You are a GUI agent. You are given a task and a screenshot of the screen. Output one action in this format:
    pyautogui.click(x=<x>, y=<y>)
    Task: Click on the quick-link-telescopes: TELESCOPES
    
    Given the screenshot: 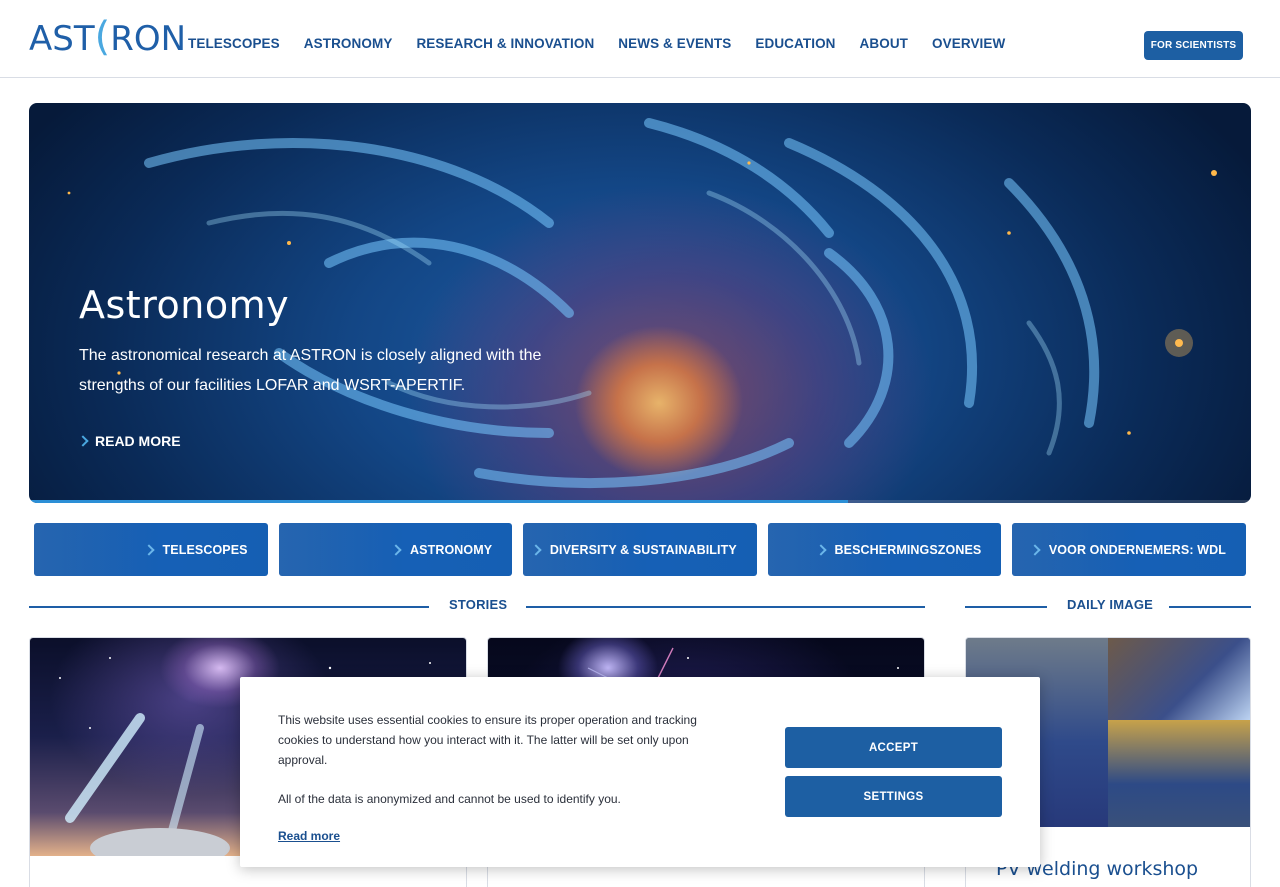 What is the action you would take?
    pyautogui.click(x=151, y=549)
    